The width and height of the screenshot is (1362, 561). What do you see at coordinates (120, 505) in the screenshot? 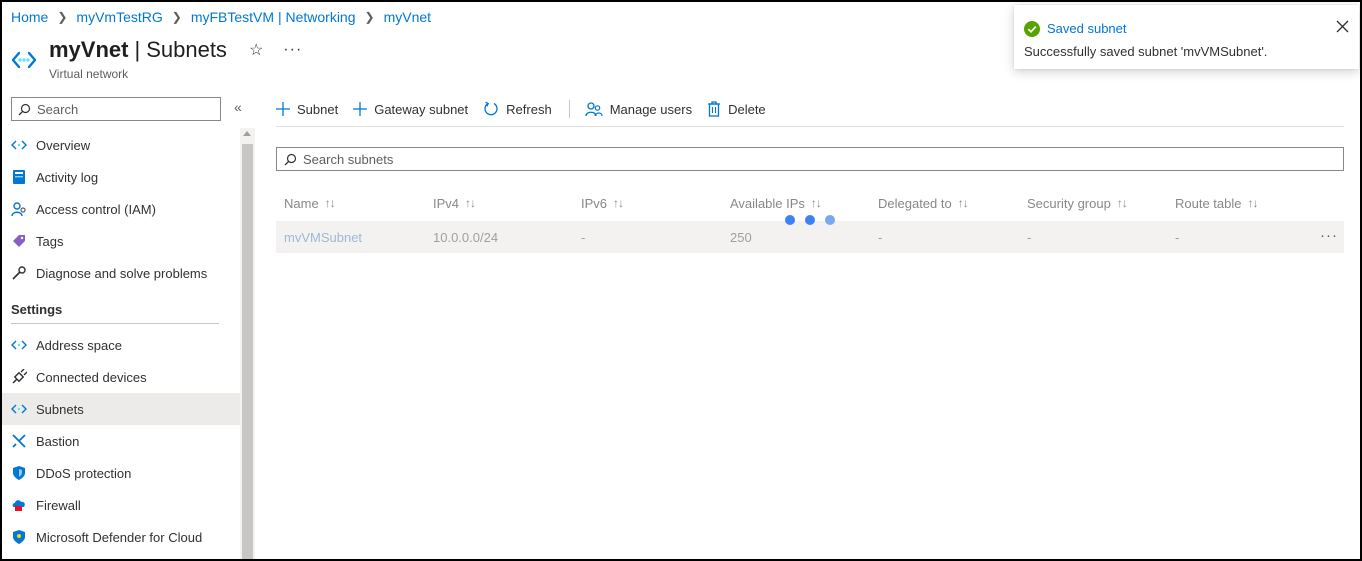
I see `sidebar-item-firewall: Firewall` at bounding box center [120, 505].